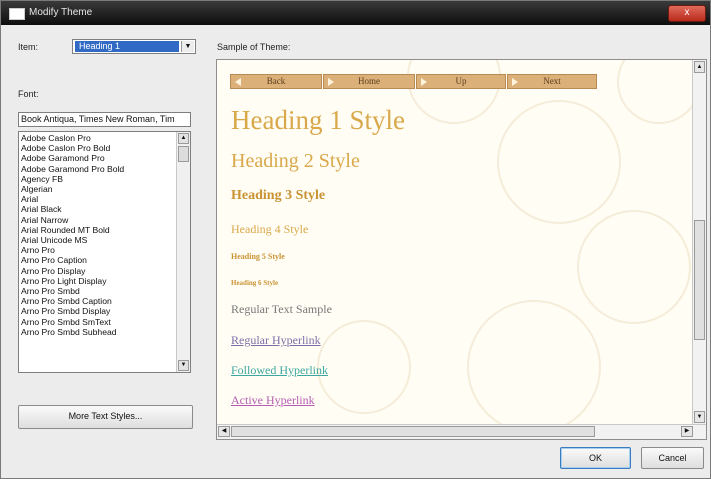  I want to click on heading-6-sample: Heading 6 Style, so click(255, 283).